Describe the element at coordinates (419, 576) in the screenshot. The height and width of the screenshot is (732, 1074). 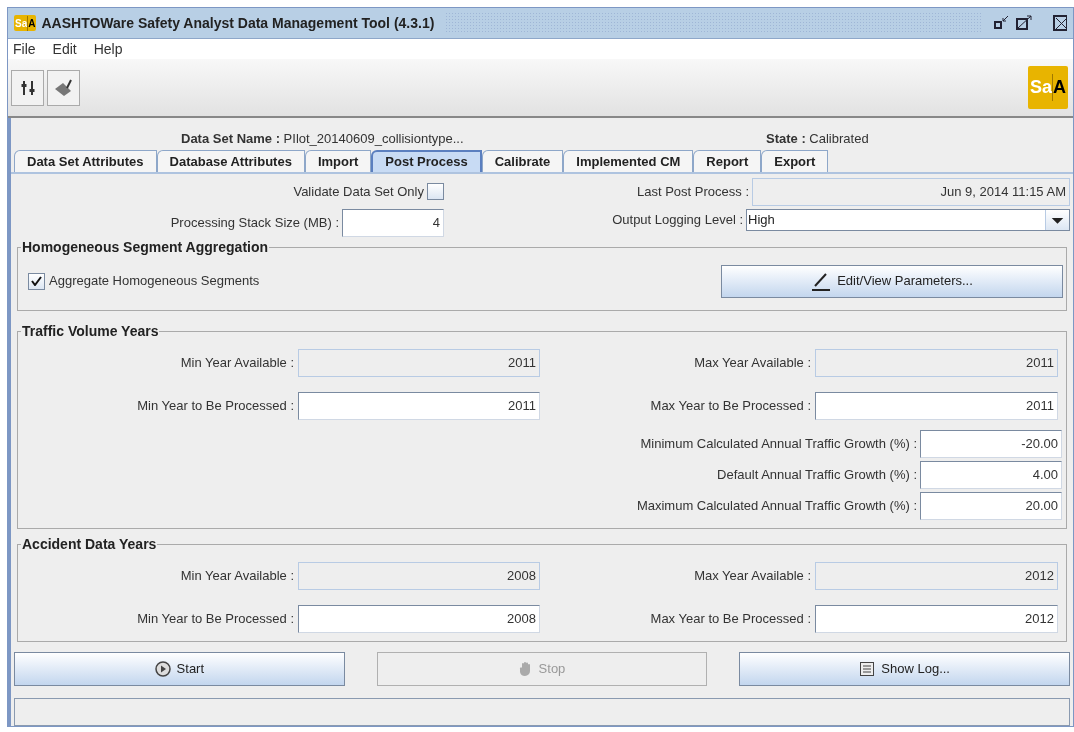
I see `read-only-field: 2008` at that location.